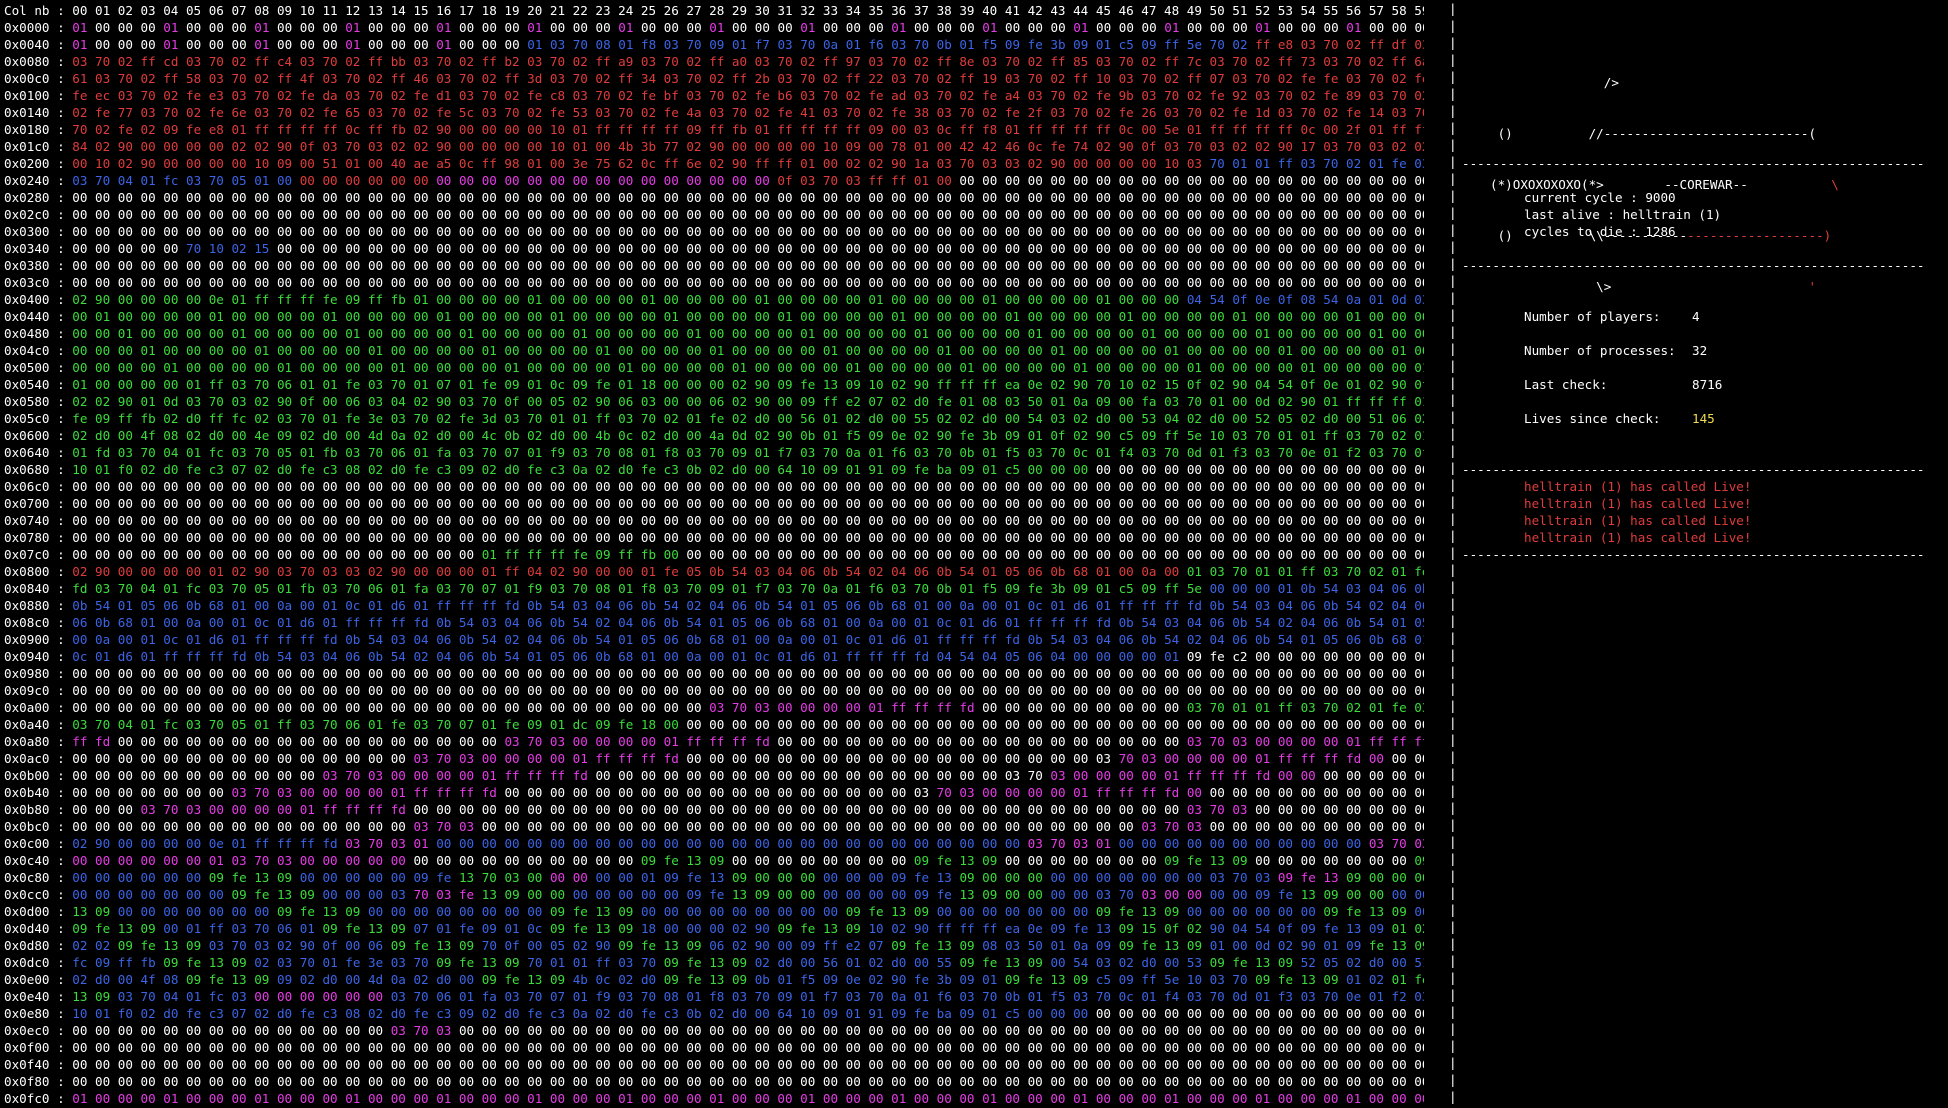  I want to click on memory-bytes: 02 d0 00 4f 08, so click(129, 979).